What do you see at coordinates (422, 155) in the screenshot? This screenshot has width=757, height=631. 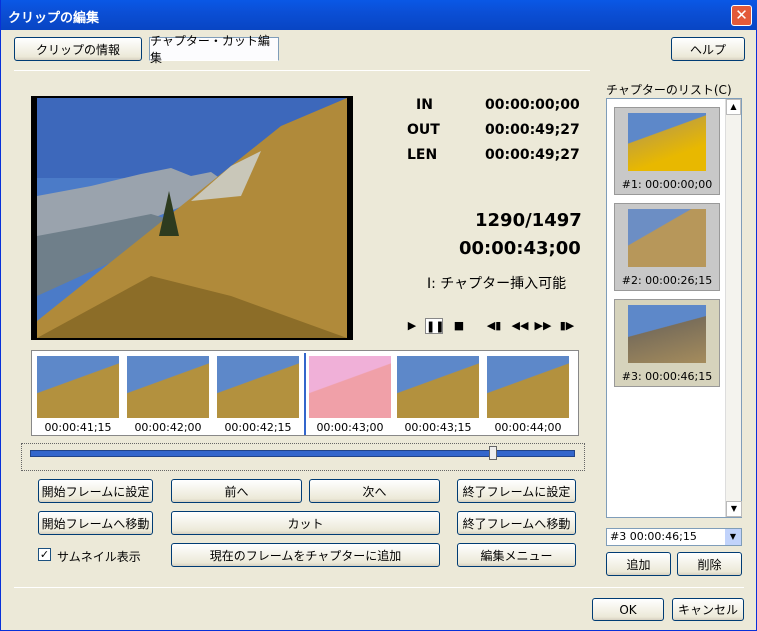 I see `len-label: LEN` at bounding box center [422, 155].